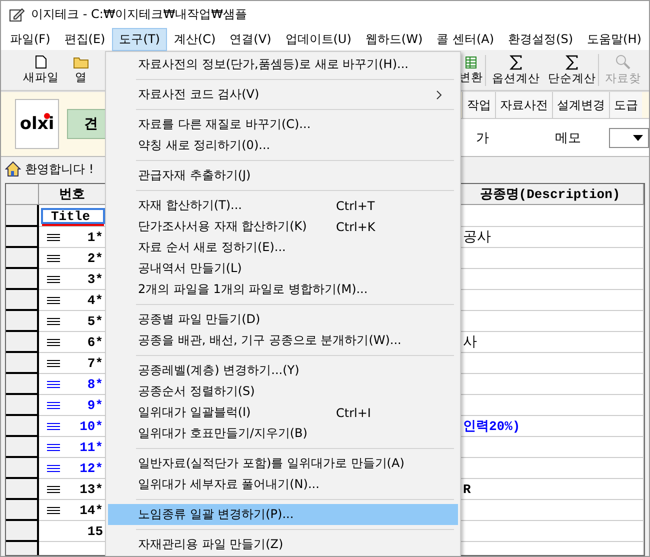 Image resolution: width=650 pixels, height=557 pixels. What do you see at coordinates (283, 544) in the screenshot?
I see `menu-item: 자재관리용 파일 만들기(Z)` at bounding box center [283, 544].